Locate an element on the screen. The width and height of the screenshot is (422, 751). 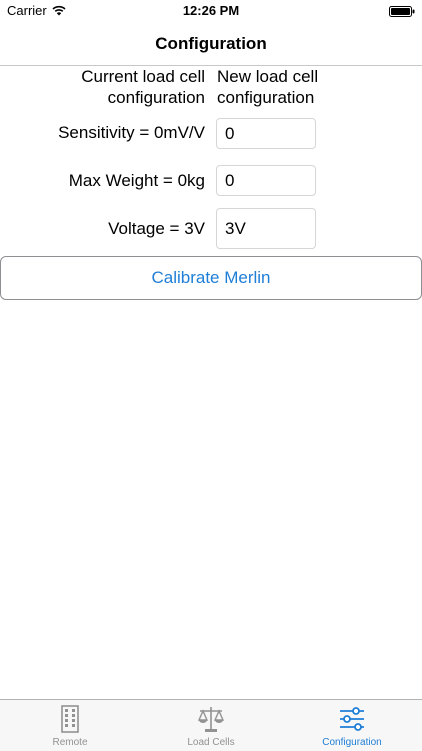
tab-load-cells-label: Load Cells is located at coordinates (211, 742).